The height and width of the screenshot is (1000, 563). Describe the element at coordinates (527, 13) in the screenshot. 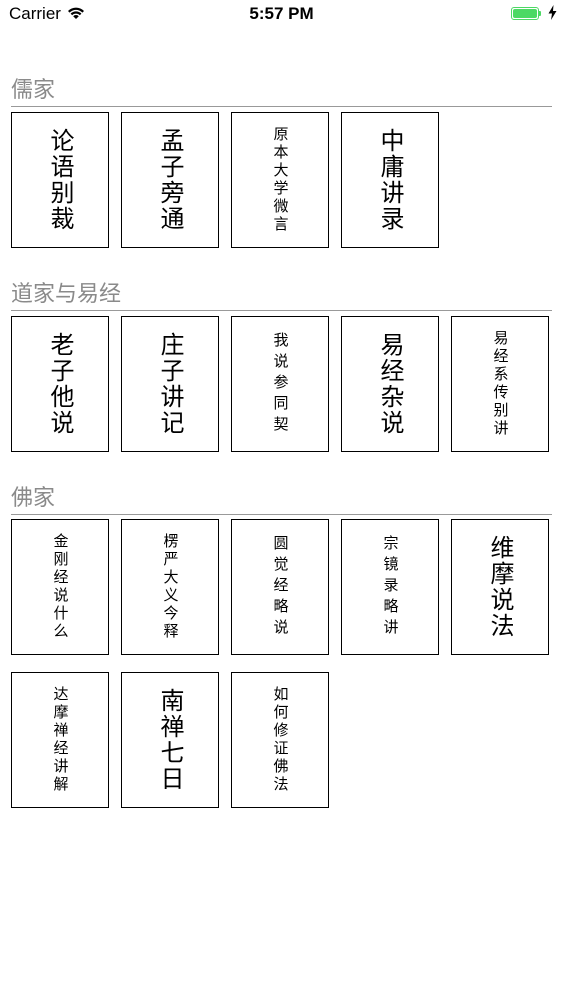

I see `battery-icon` at that location.